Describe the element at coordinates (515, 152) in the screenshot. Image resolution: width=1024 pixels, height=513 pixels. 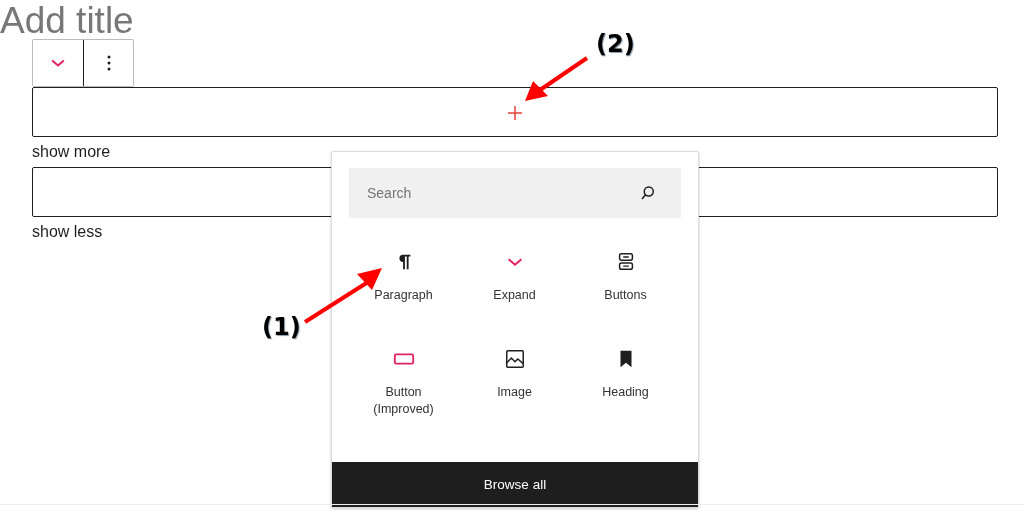
I see `toggle-link: show more` at that location.